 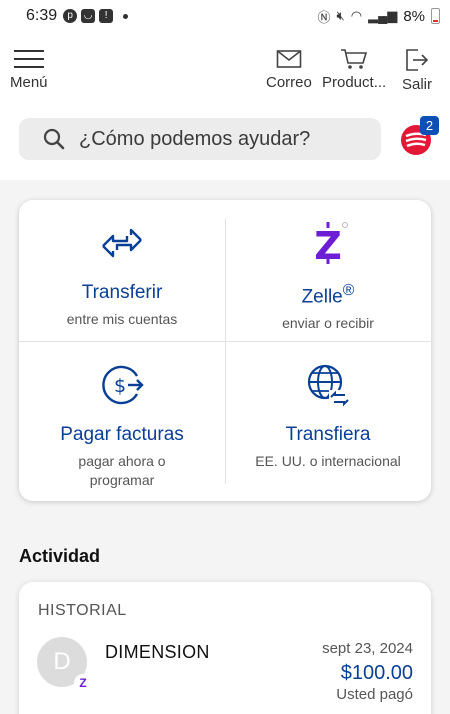 What do you see at coordinates (122, 319) in the screenshot?
I see `transfer-subtitle: entre mis cuentas` at bounding box center [122, 319].